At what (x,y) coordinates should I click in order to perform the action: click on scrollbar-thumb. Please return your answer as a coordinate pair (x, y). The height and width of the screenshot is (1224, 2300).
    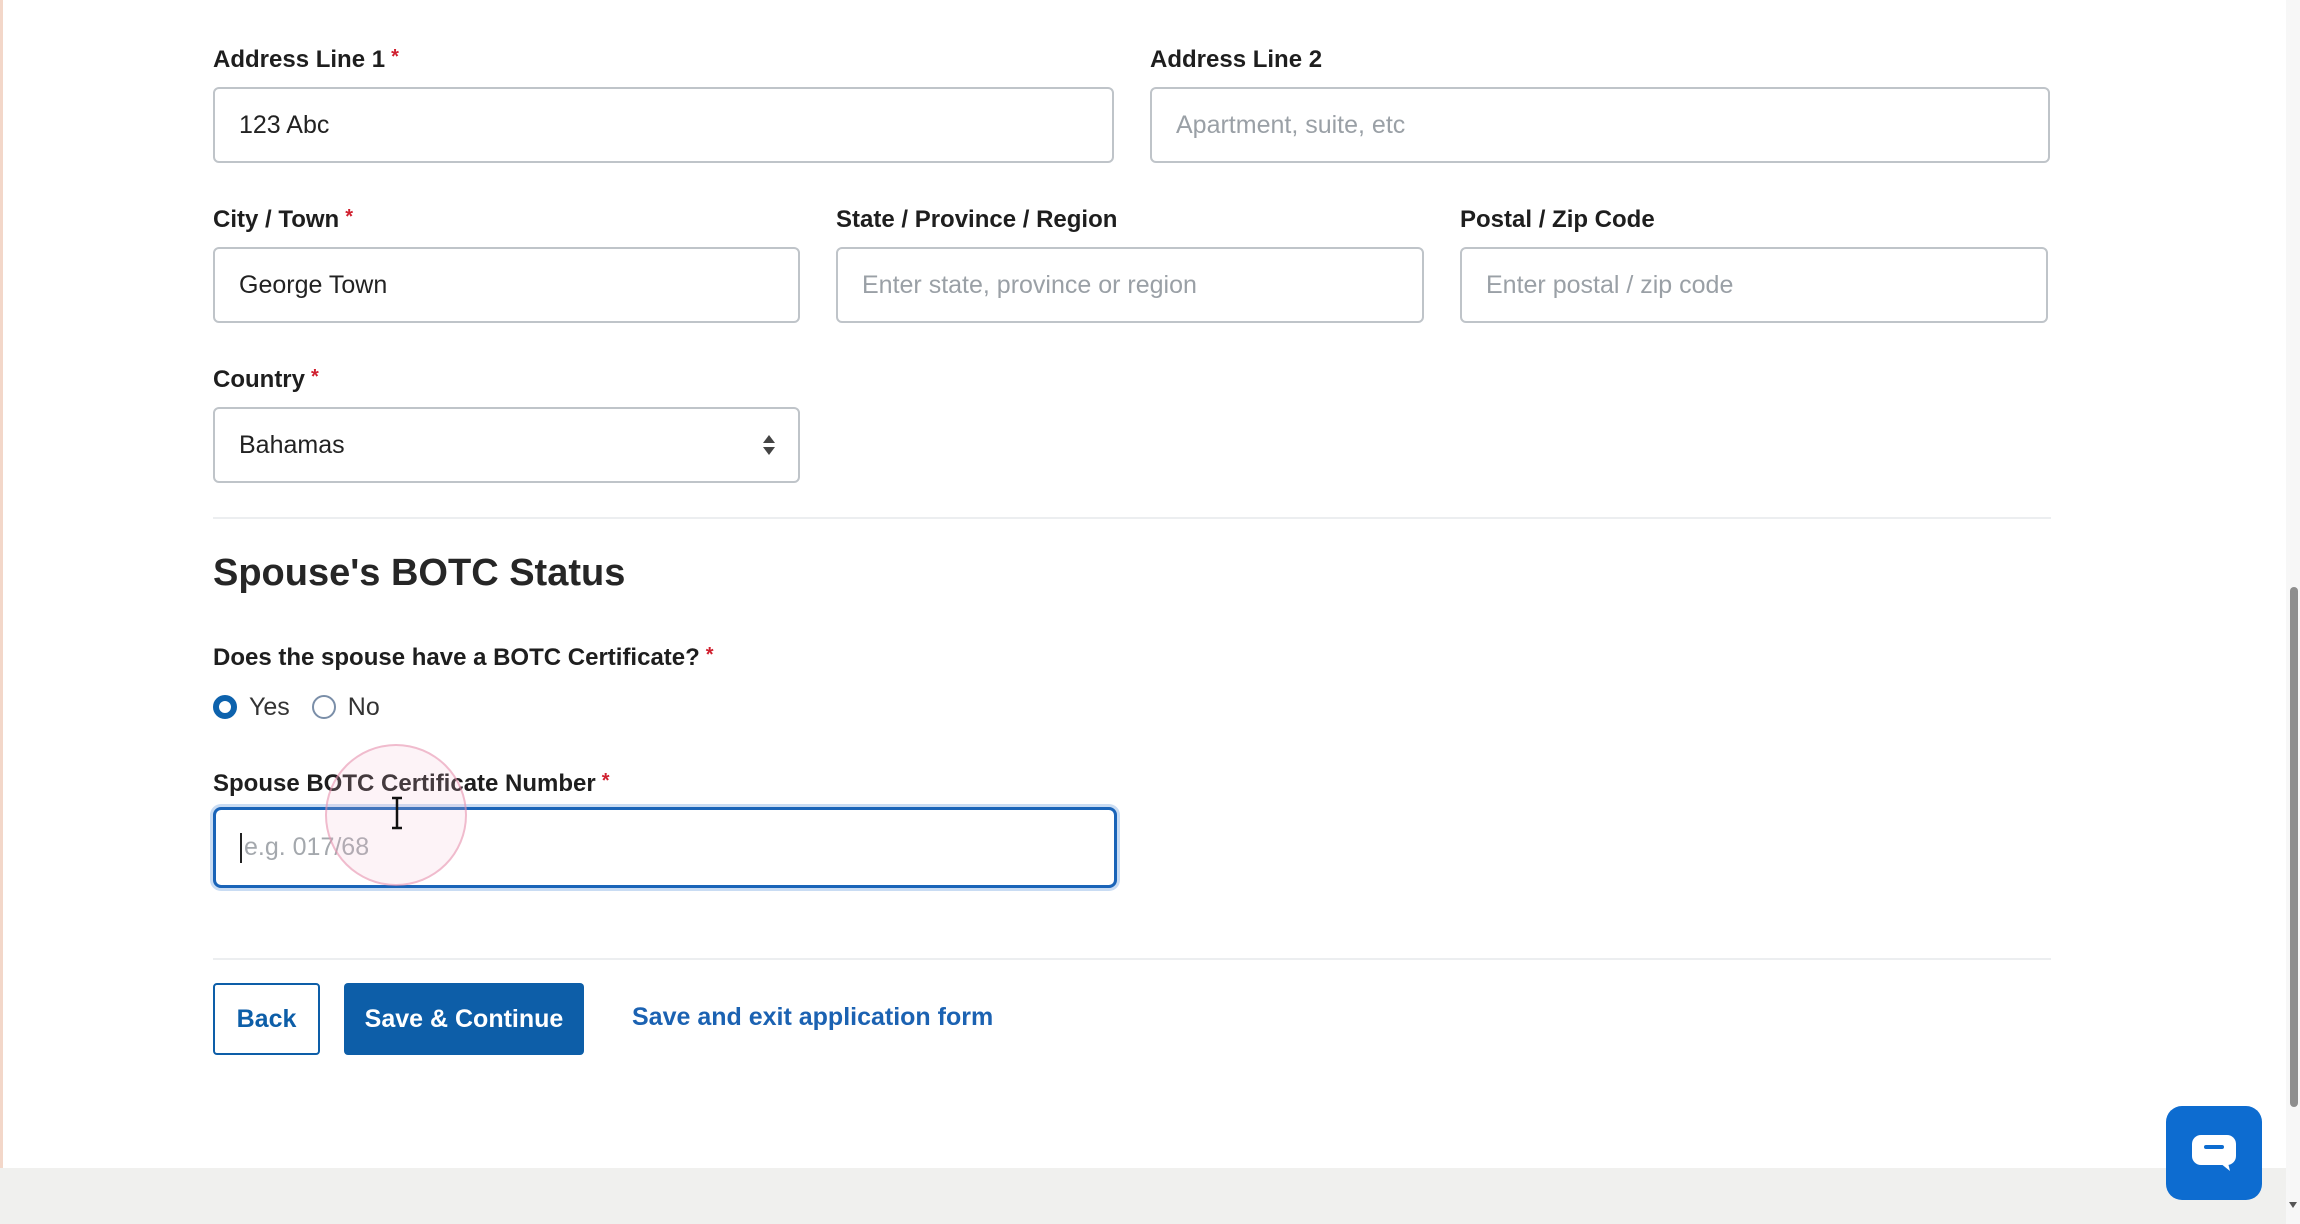
    Looking at the image, I should click on (2294, 847).